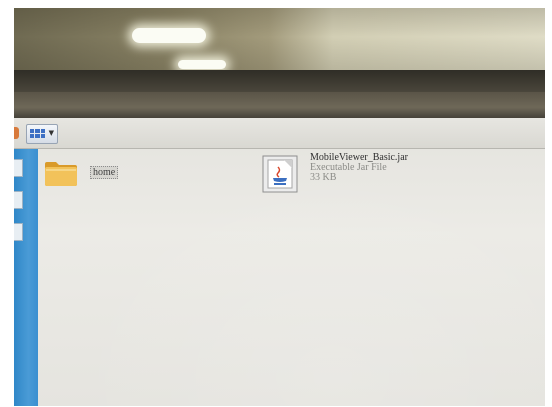 The image size is (552, 407). I want to click on java-jar-icon, so click(280, 174).